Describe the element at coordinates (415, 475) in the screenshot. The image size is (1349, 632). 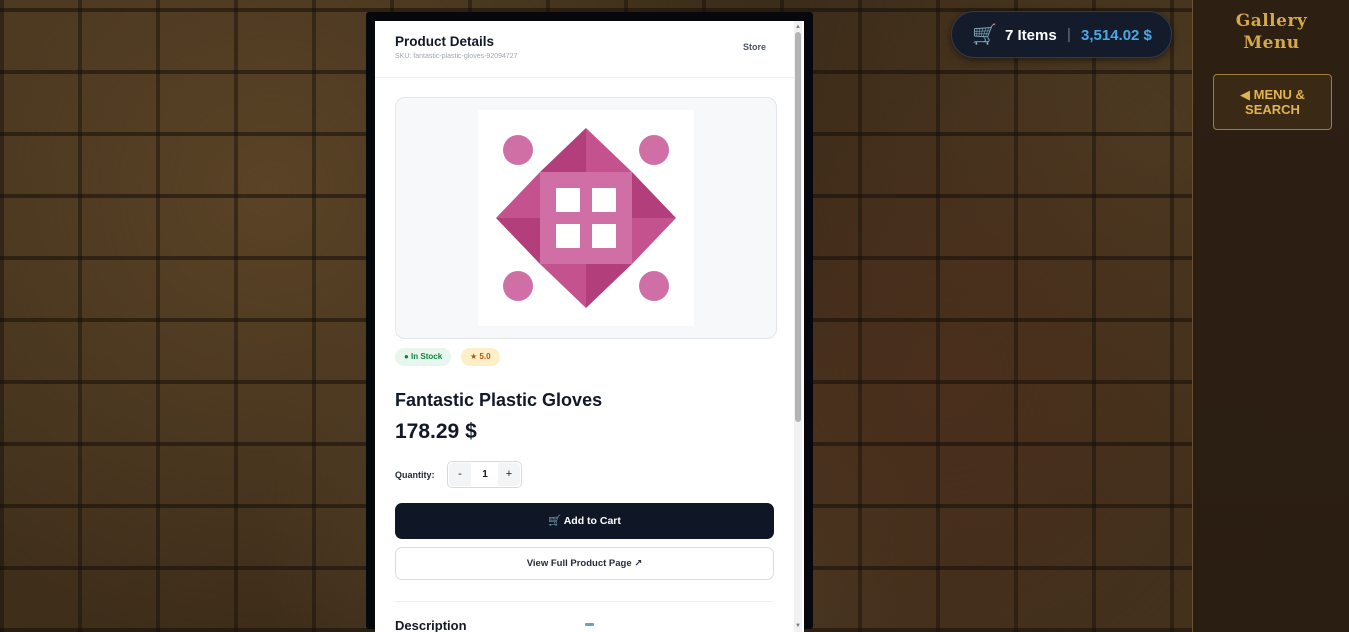
I see `quantity-label: Quantity:` at that location.